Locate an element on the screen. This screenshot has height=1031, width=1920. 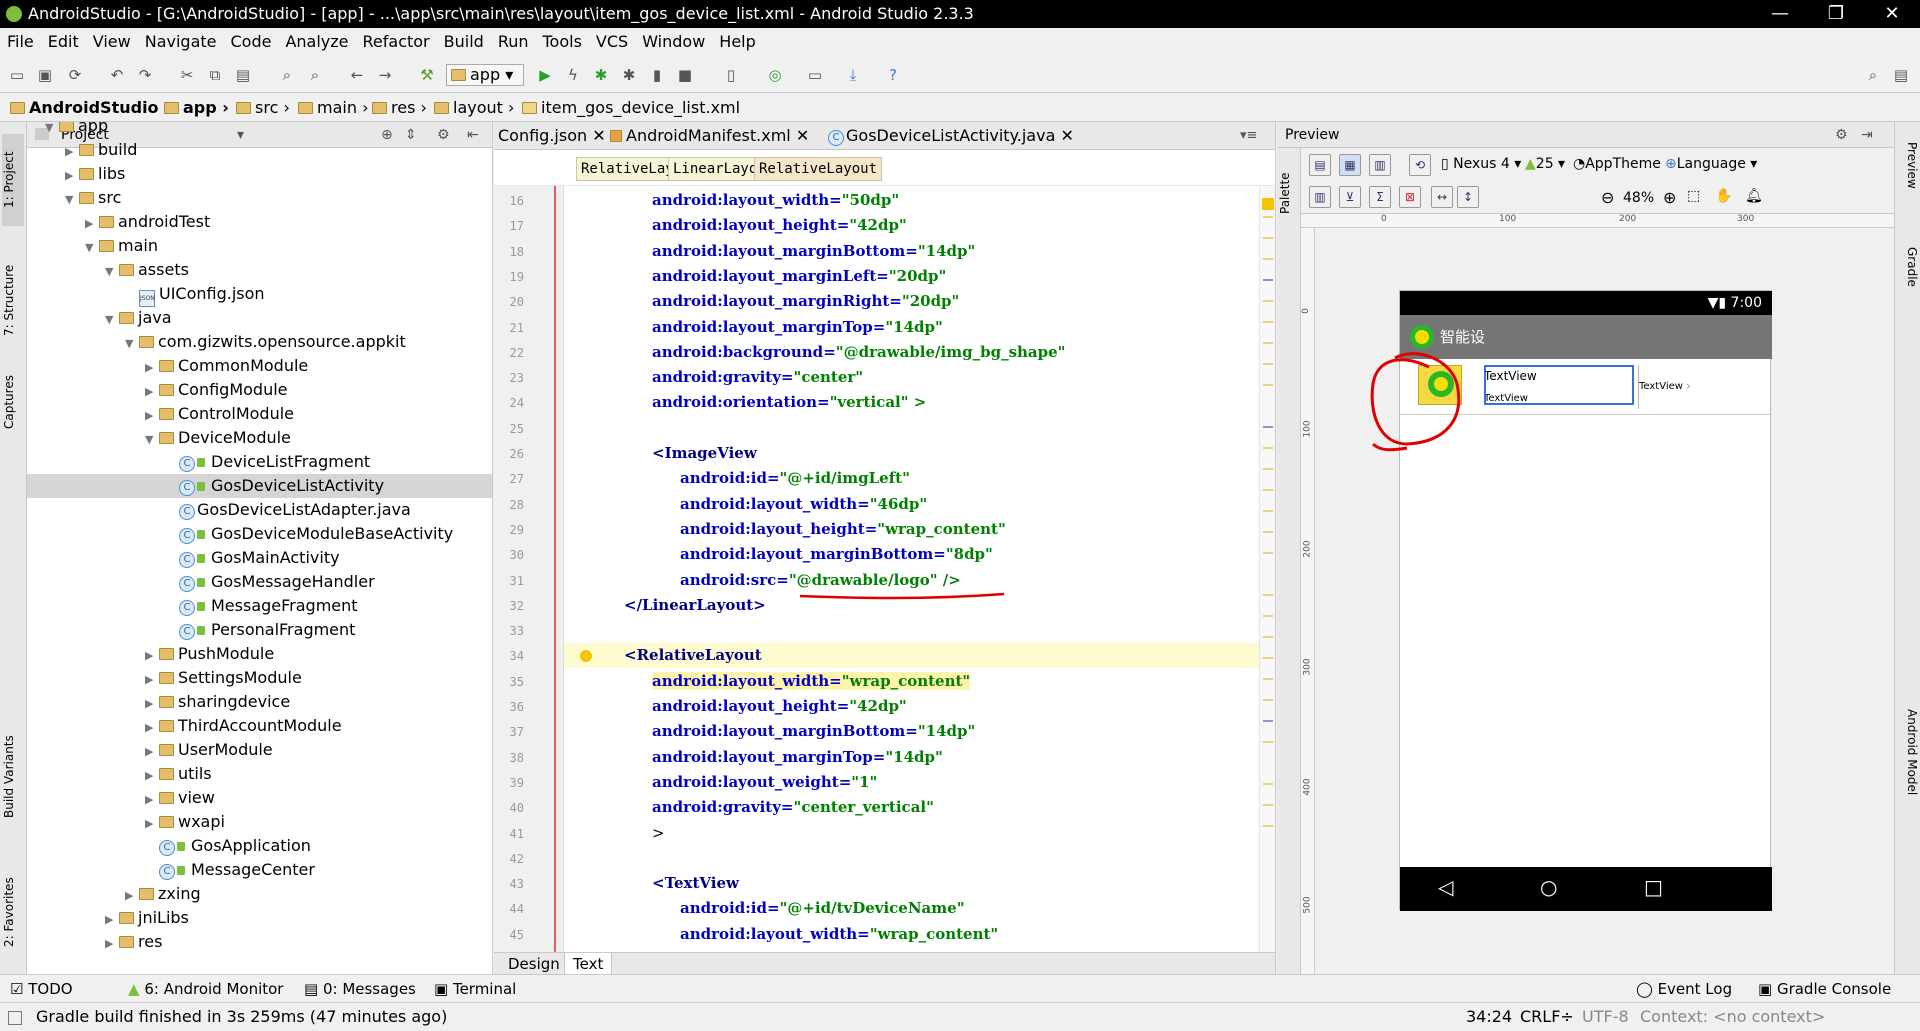
tab-design: Design is located at coordinates (534, 963).